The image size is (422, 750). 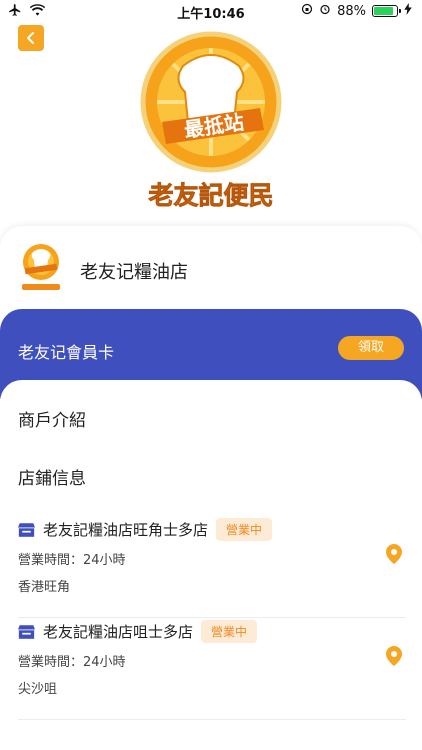 I want to click on branch-address: 香港旺角, so click(x=44, y=587).